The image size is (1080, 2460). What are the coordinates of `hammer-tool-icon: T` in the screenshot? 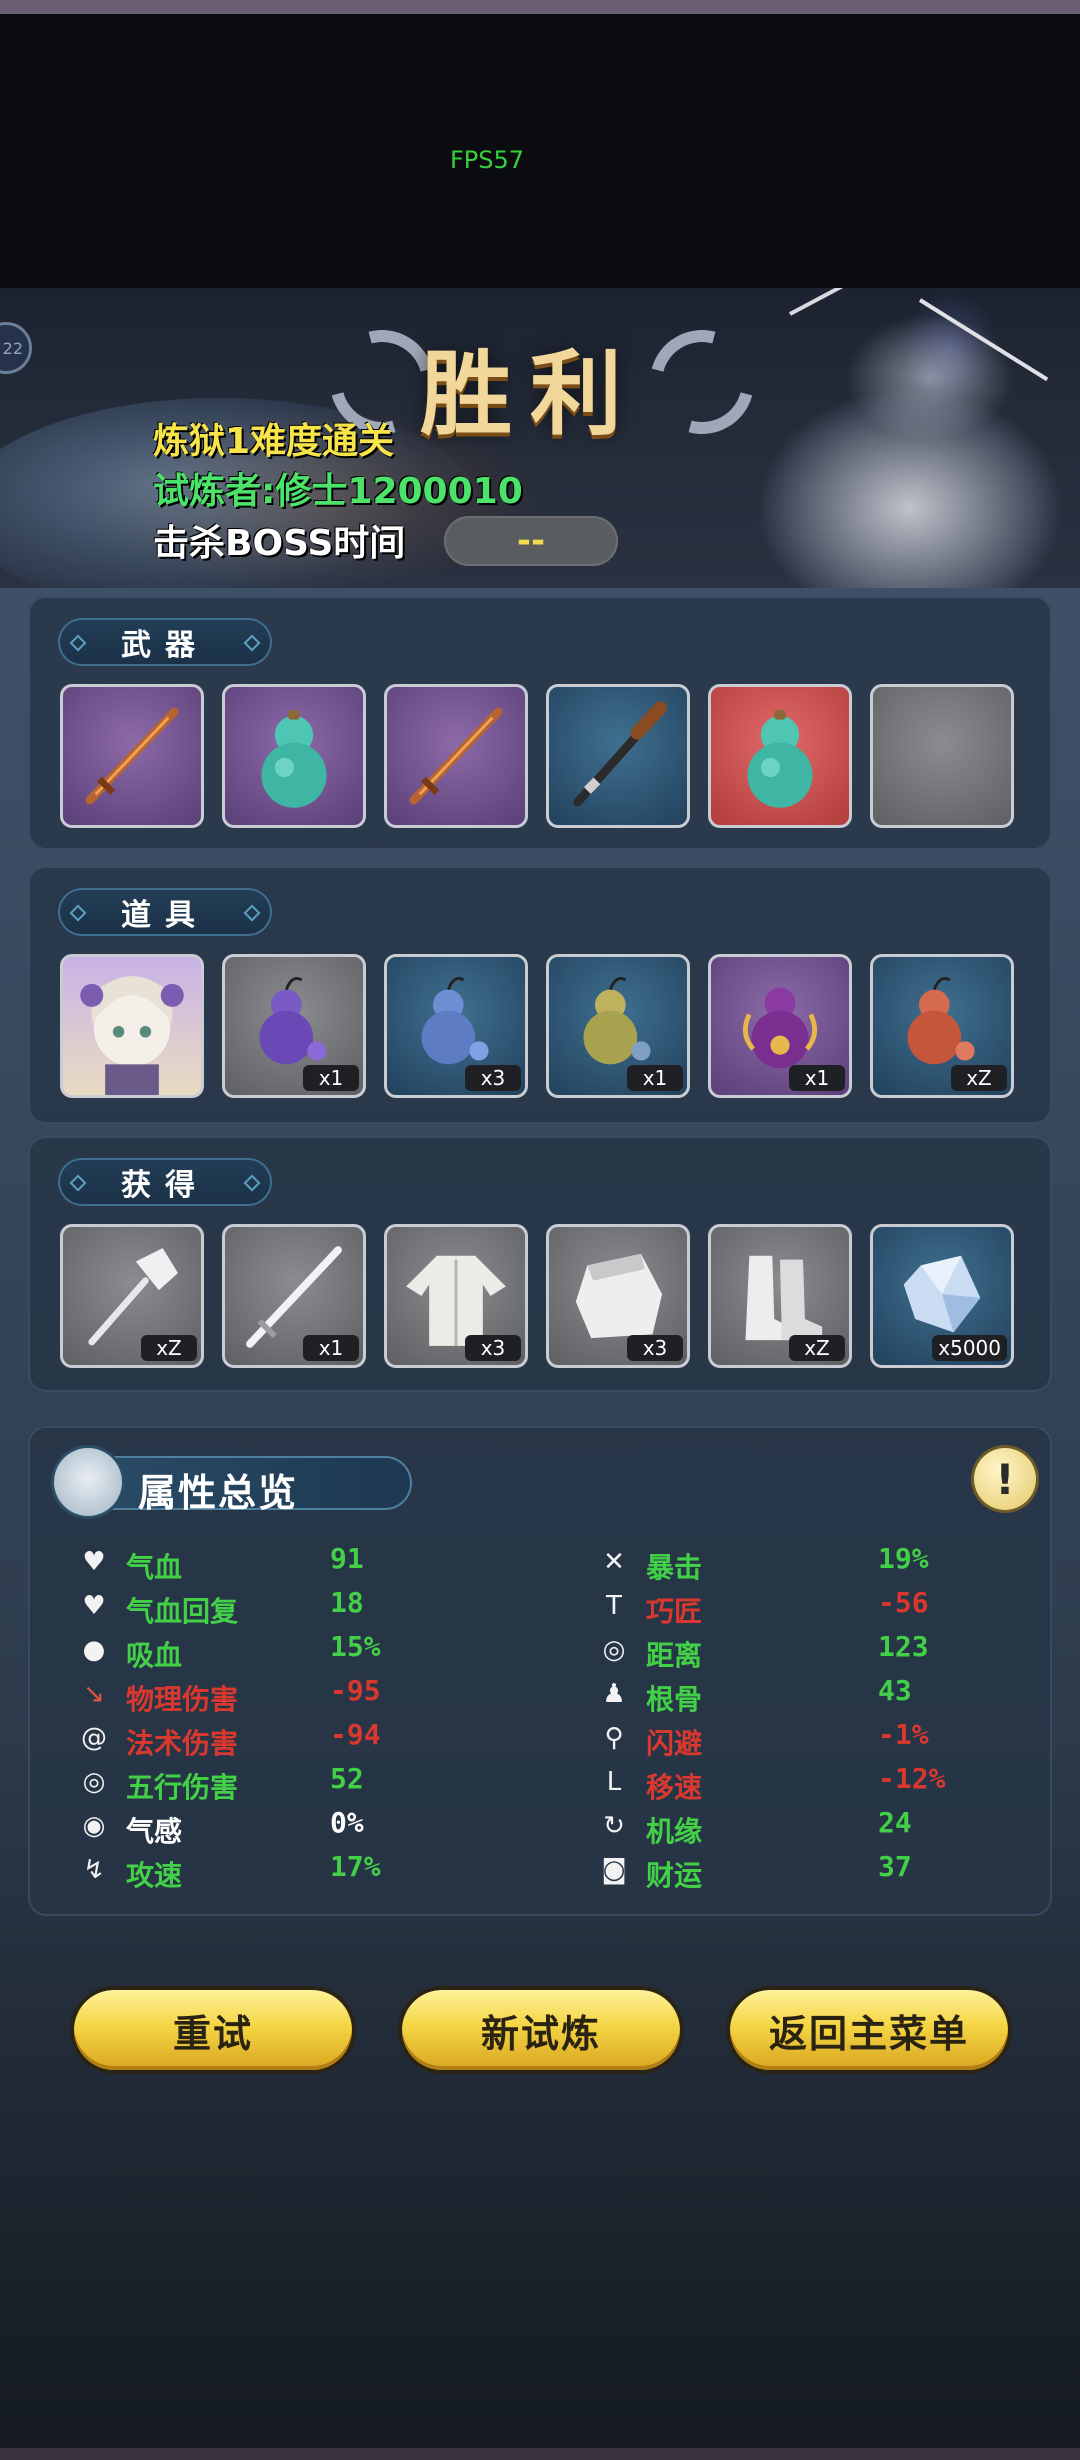 It's located at (614, 1606).